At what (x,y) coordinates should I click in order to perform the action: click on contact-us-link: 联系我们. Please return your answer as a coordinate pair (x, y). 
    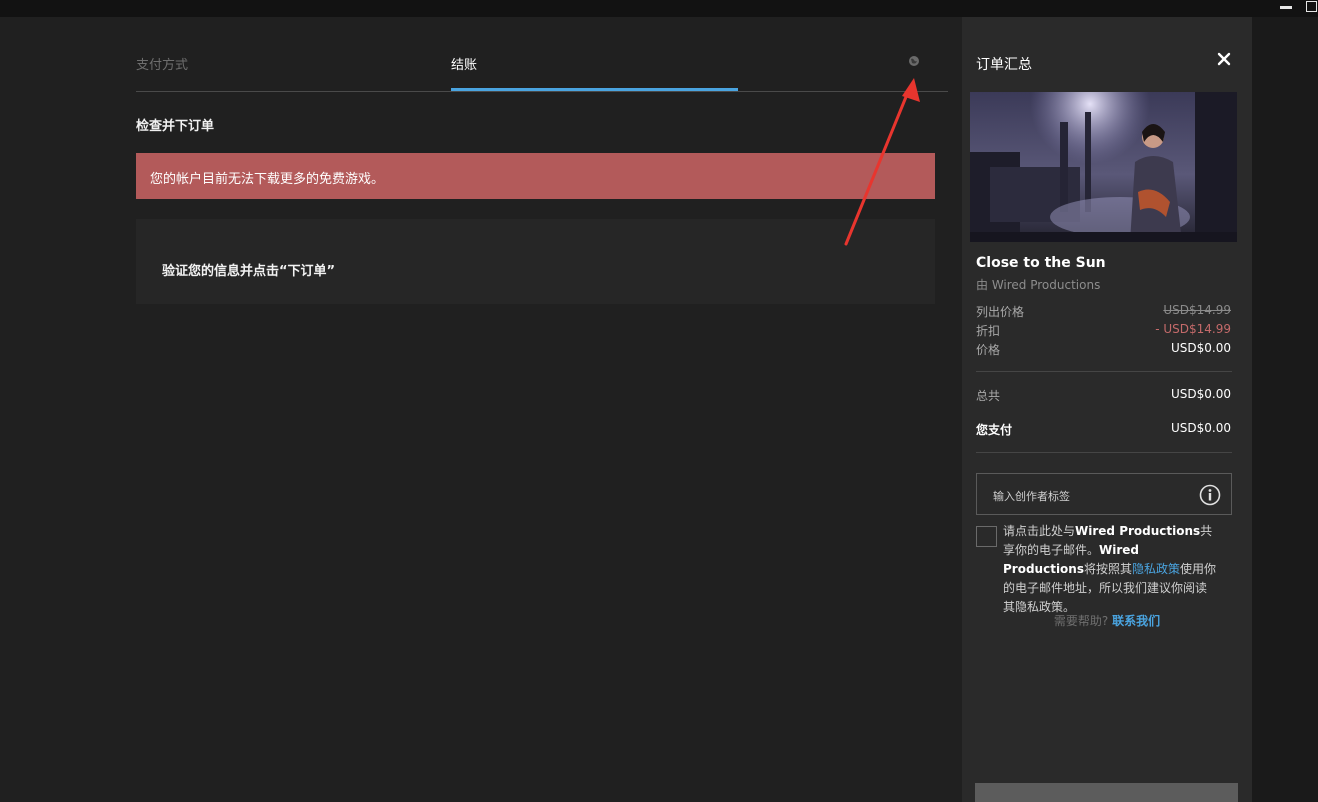
    Looking at the image, I should click on (1136, 621).